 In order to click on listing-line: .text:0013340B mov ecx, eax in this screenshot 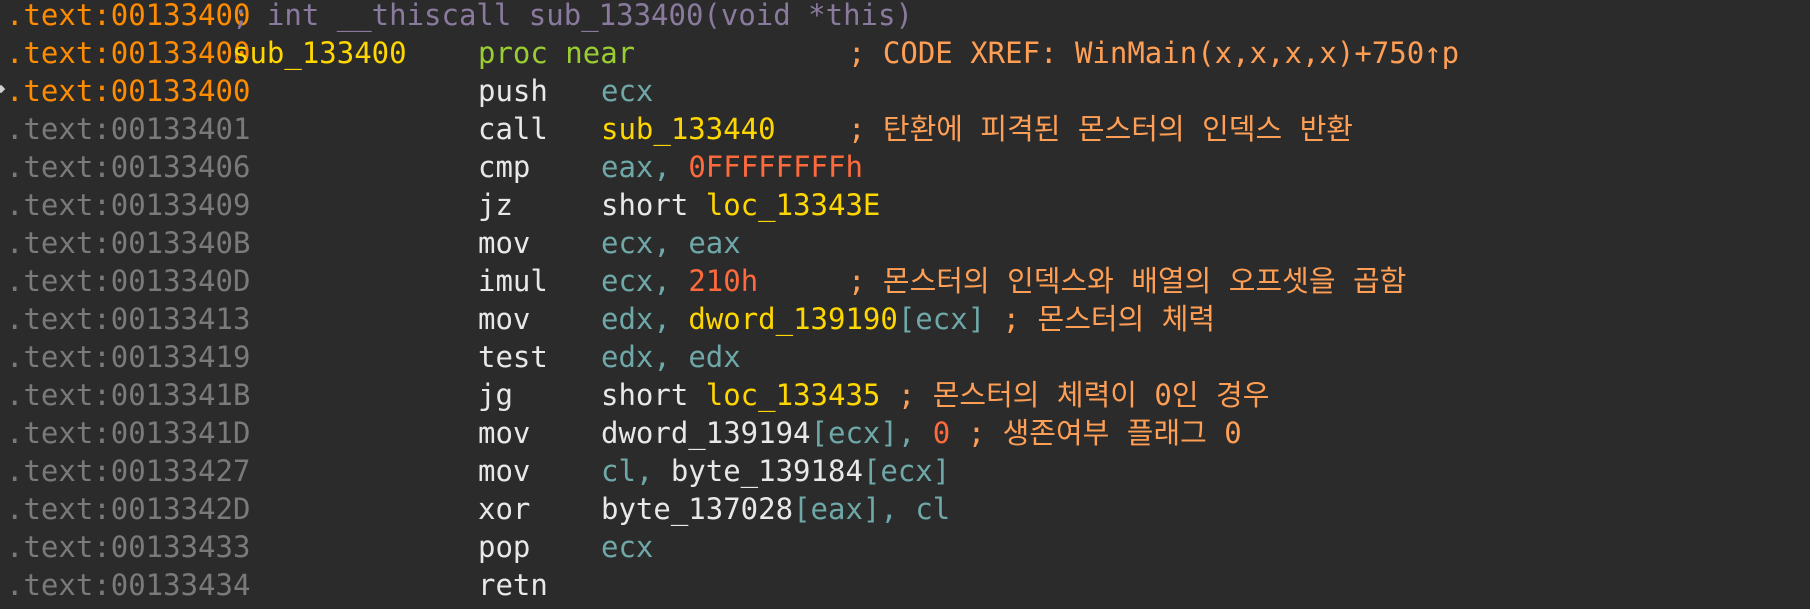, I will do `click(905, 247)`.